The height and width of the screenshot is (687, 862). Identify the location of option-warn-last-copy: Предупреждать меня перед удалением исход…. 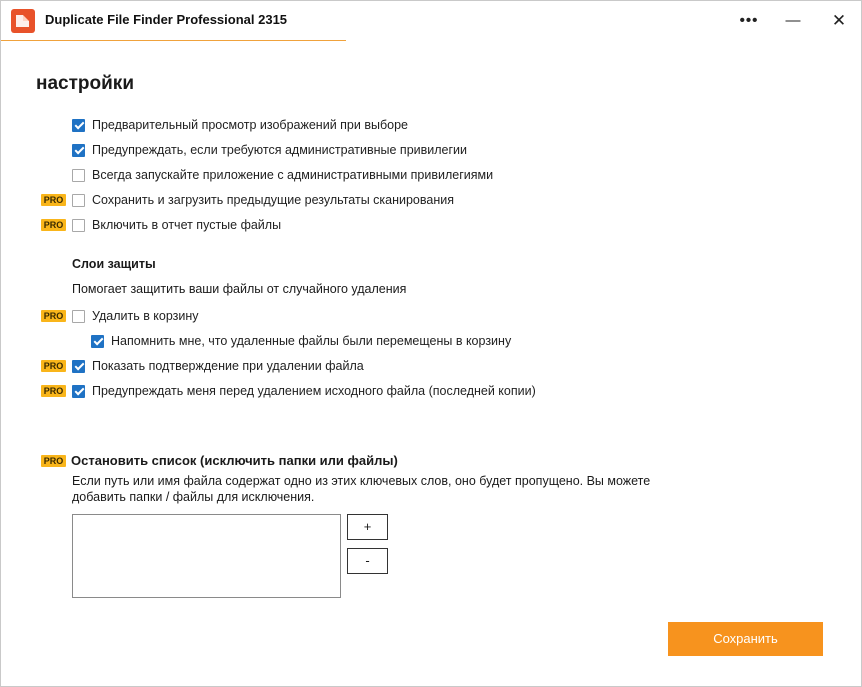
(304, 391).